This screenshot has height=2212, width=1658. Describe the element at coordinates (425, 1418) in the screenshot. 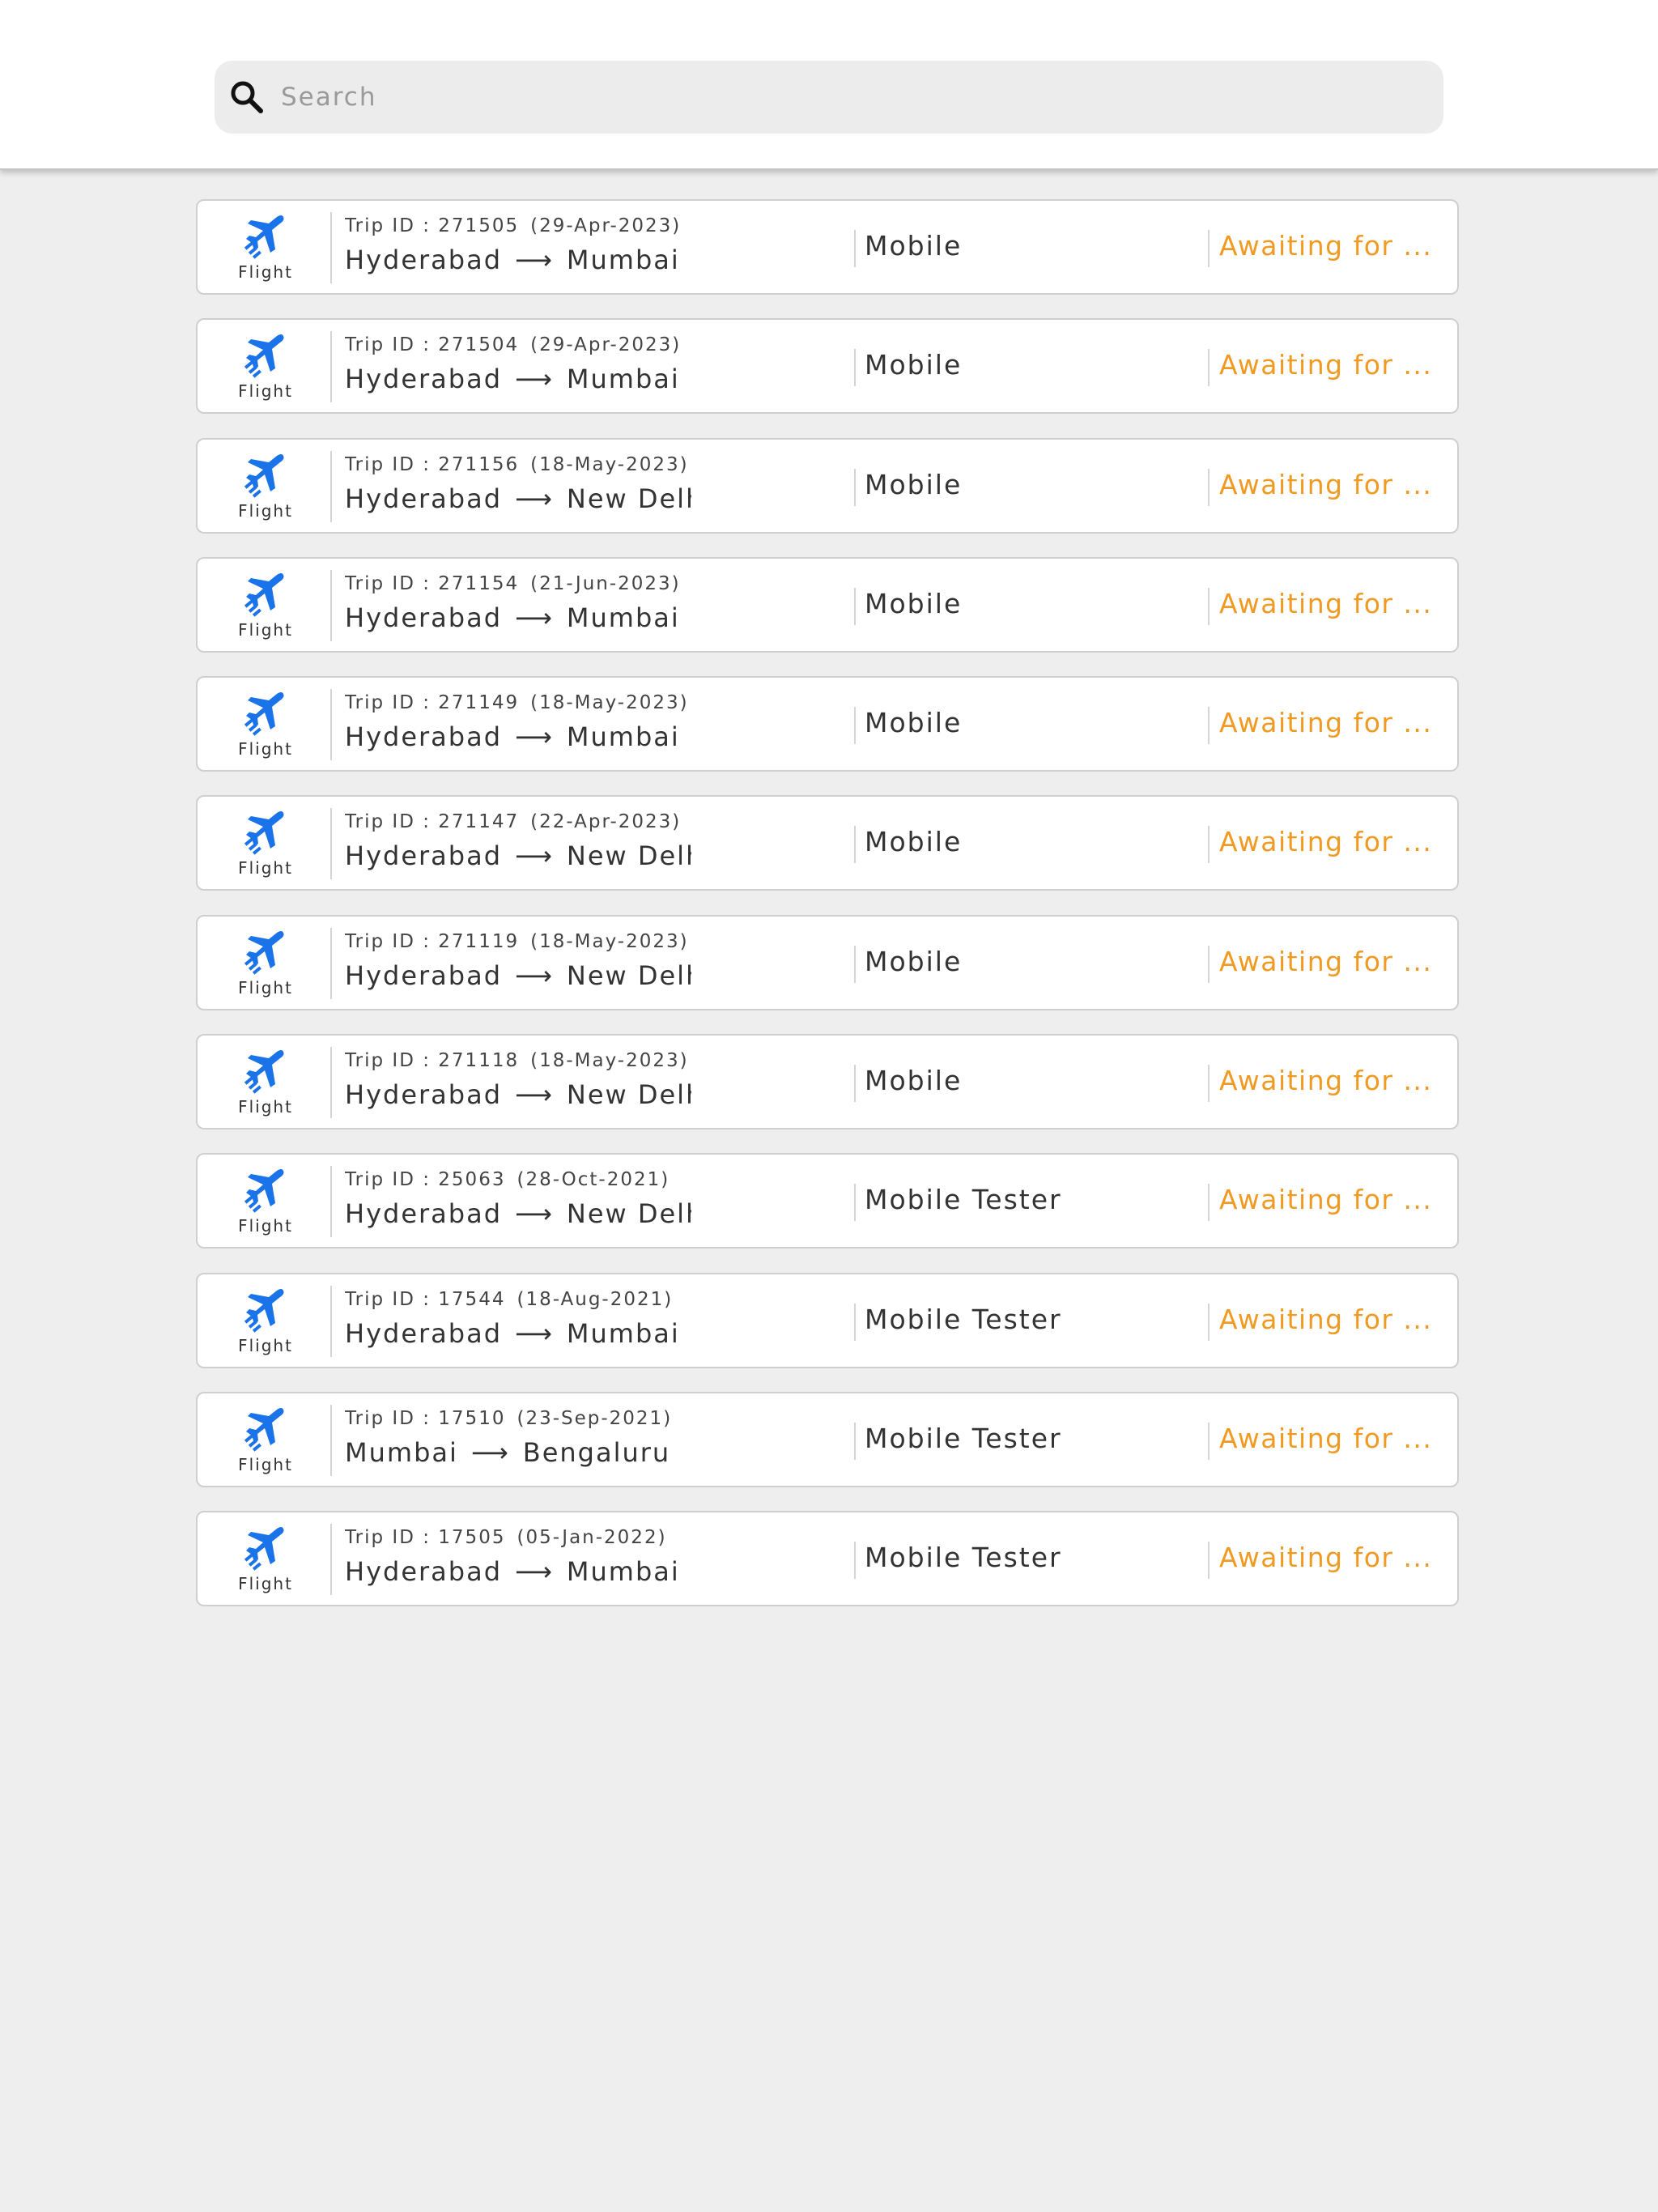

I see `trip-id: Trip ID : 17510` at that location.